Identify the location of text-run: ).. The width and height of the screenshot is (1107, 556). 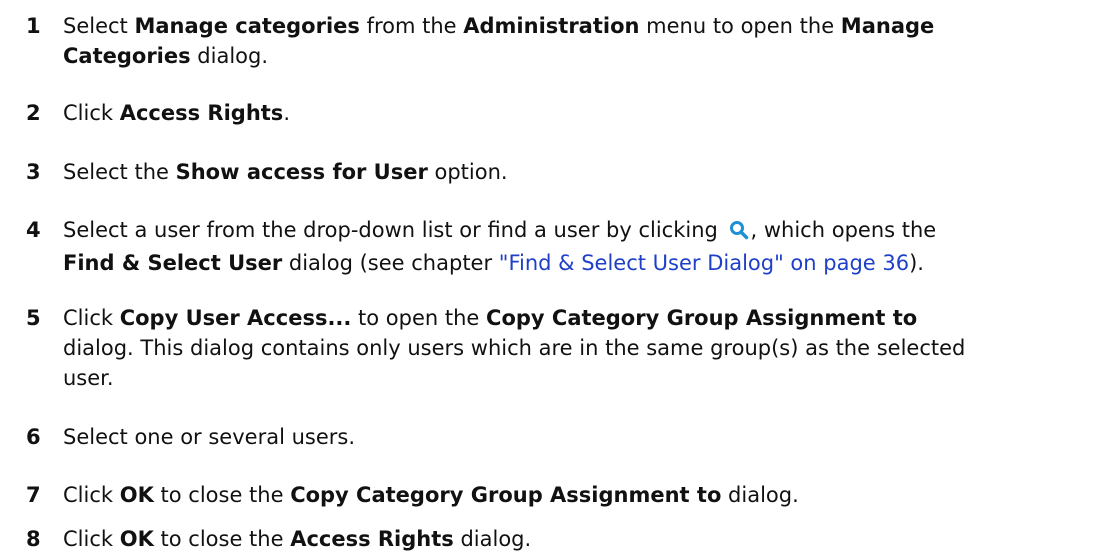
(916, 263).